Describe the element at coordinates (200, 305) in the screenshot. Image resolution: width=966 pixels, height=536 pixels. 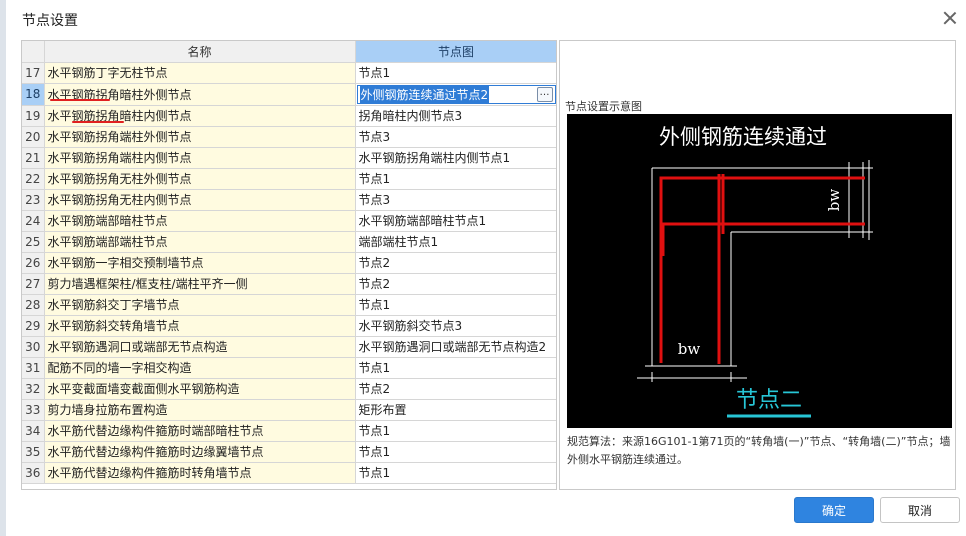
I see `node-name-cell: 水平钢筋斜交丁字墙节点` at that location.